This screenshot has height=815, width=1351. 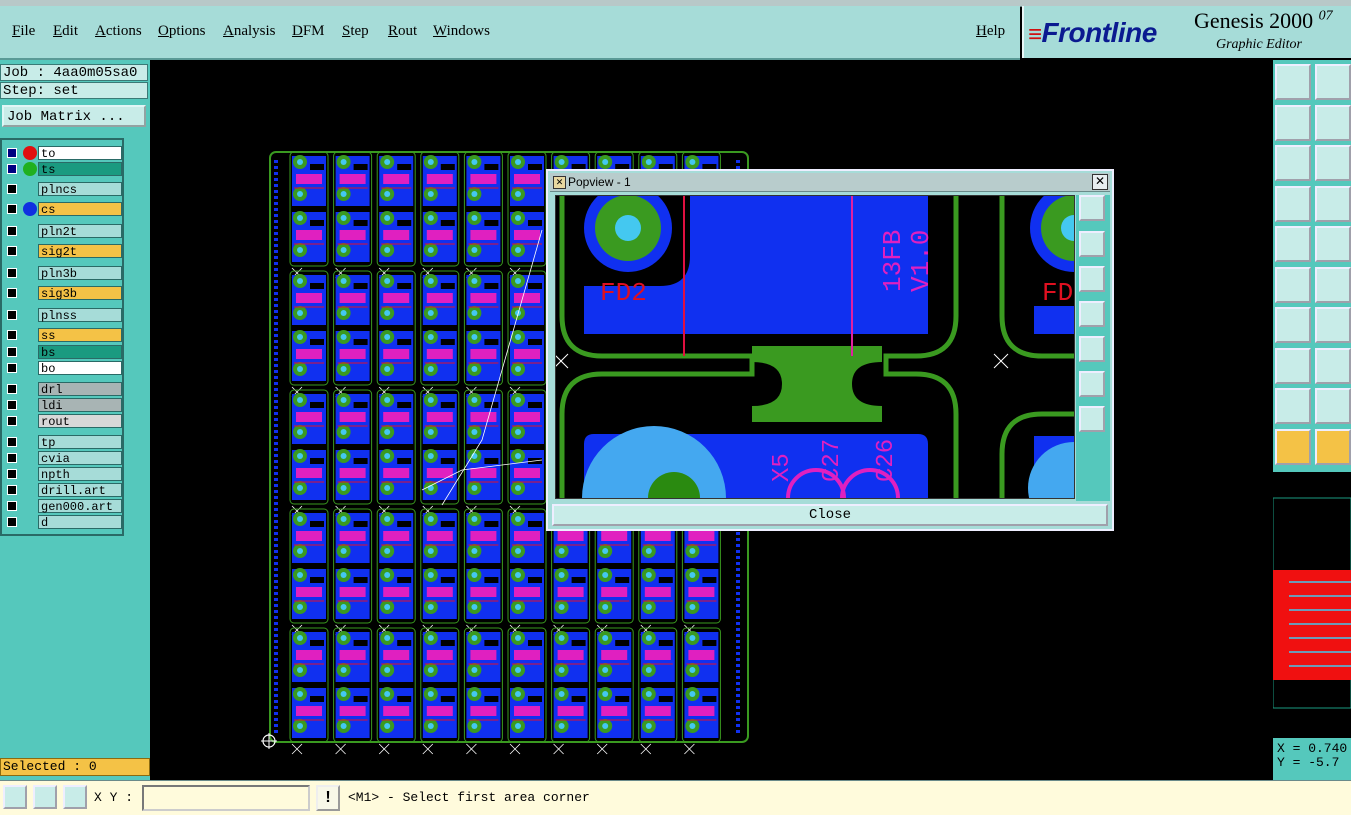 What do you see at coordinates (80, 490) in the screenshot?
I see `layer-name: drill.art` at bounding box center [80, 490].